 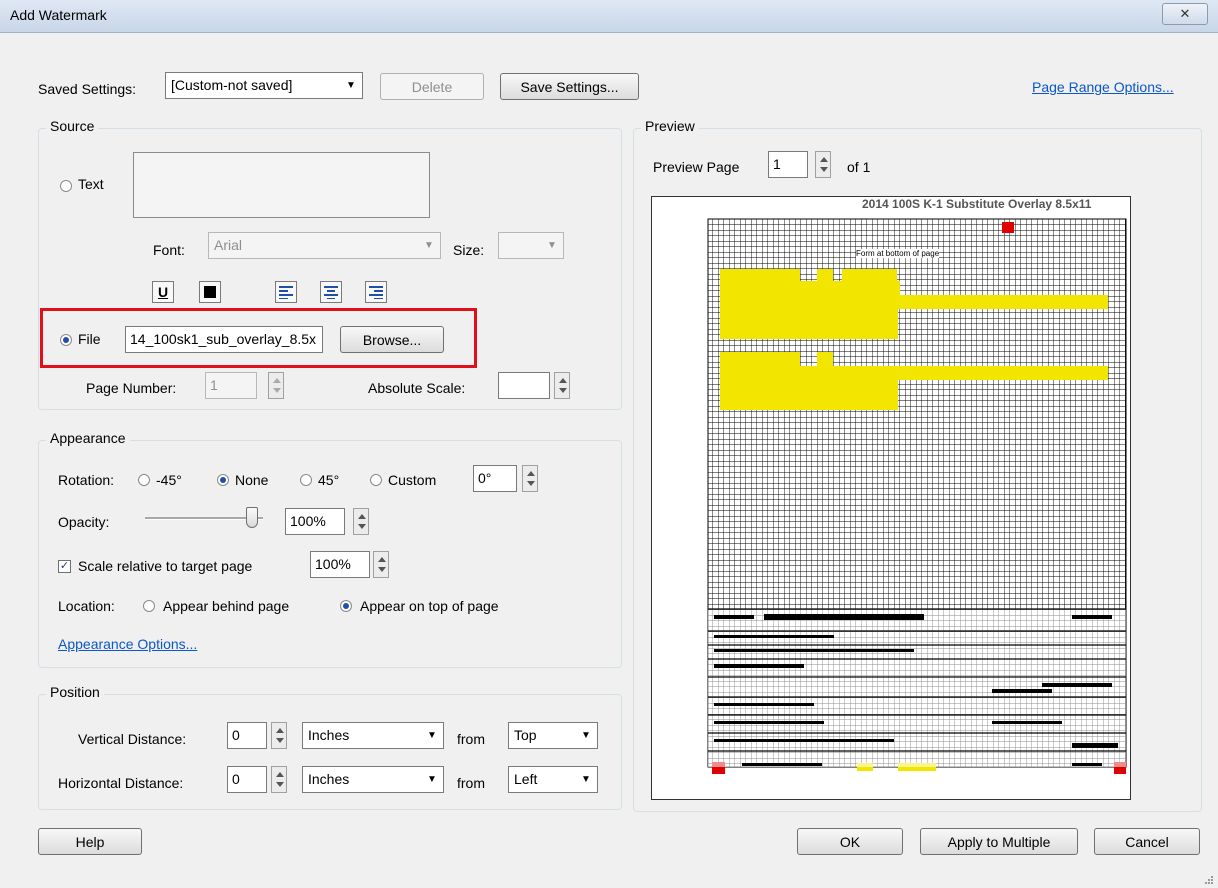 What do you see at coordinates (999, 841) in the screenshot?
I see `apply-to-multiple-button: Apply to Multiple` at bounding box center [999, 841].